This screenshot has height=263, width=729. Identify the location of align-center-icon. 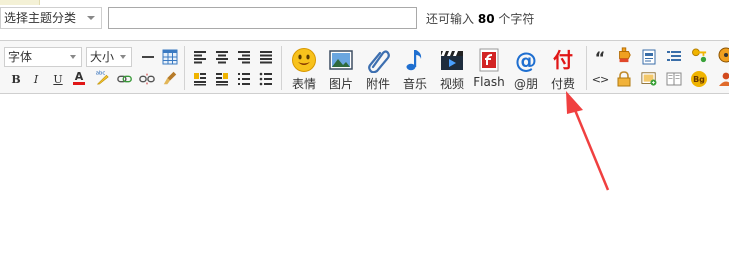
(222, 57).